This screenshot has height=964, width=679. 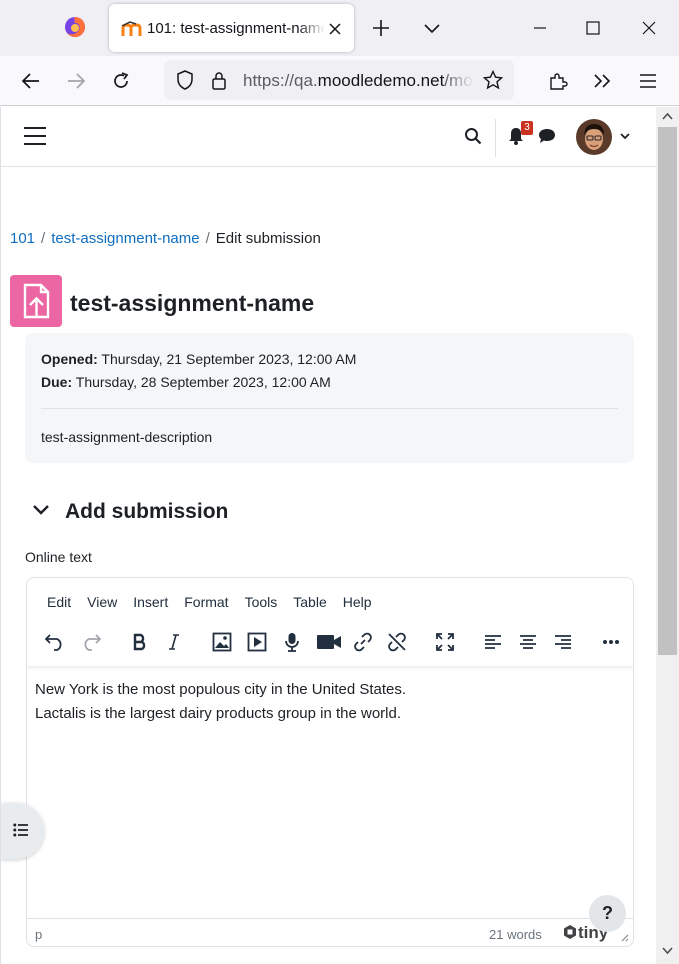 What do you see at coordinates (594, 137) in the screenshot?
I see `user-avatar` at bounding box center [594, 137].